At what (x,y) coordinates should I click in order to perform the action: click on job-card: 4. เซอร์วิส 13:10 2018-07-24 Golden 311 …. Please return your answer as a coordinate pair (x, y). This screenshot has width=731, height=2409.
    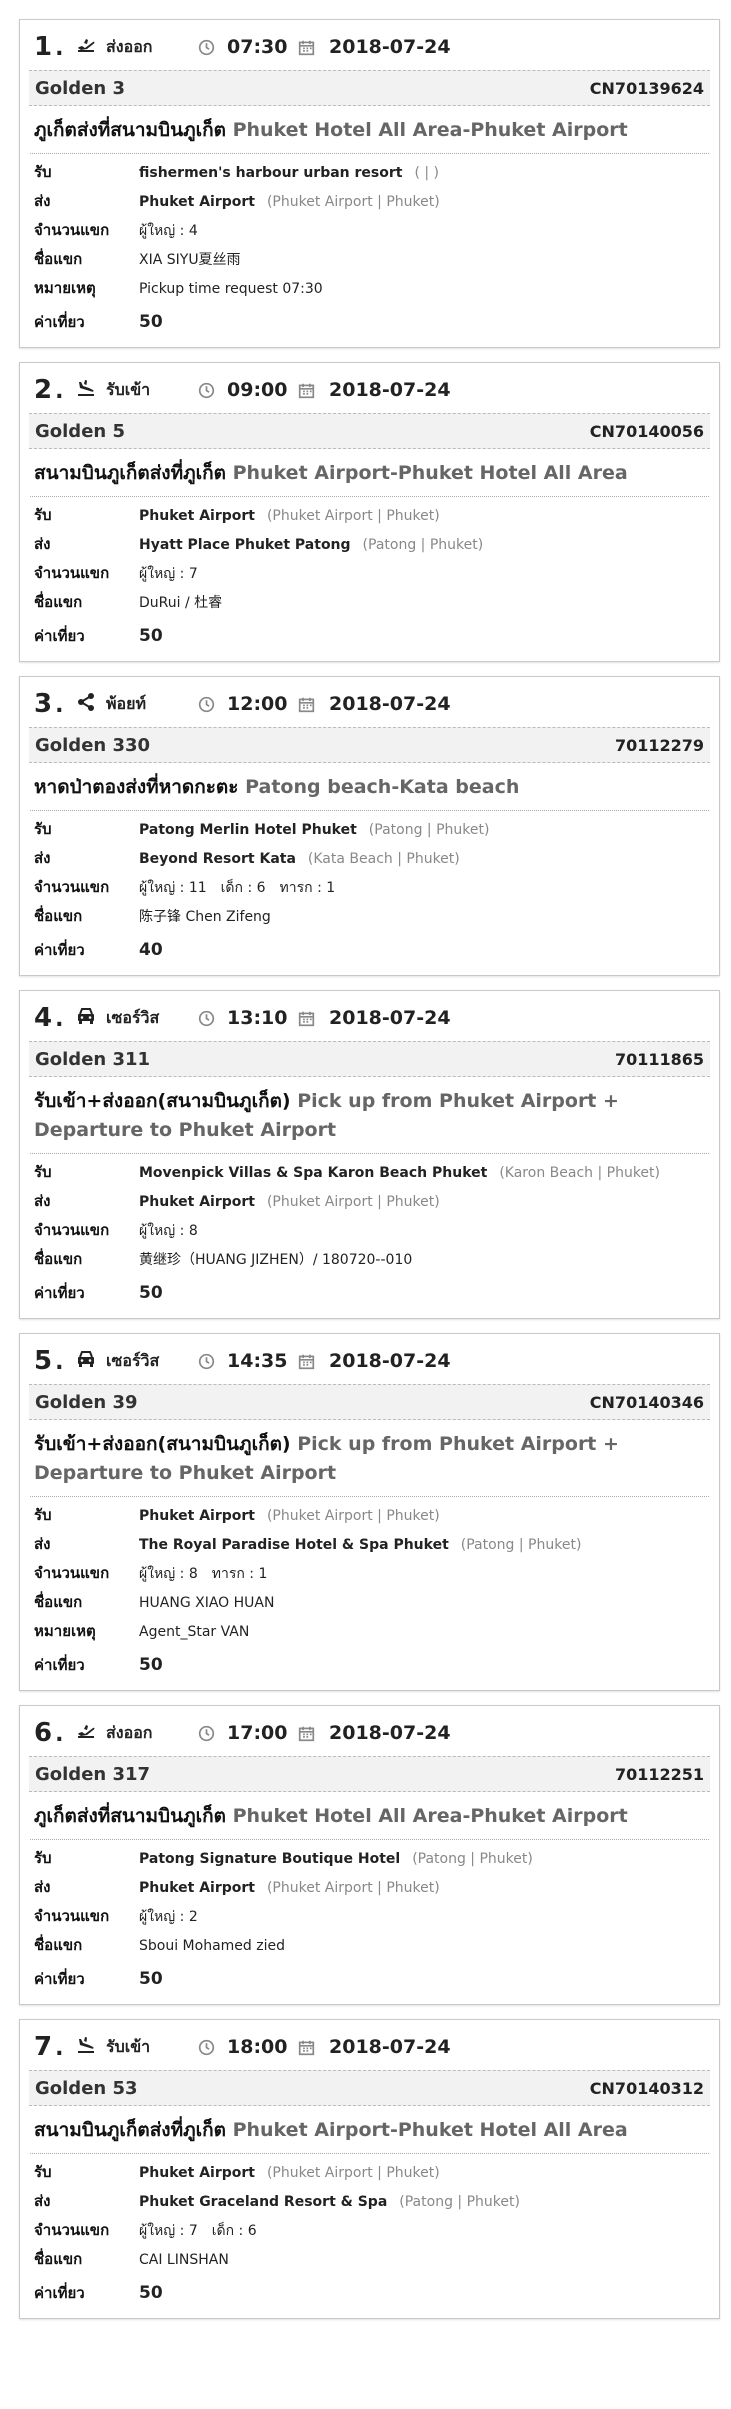
    Looking at the image, I should click on (369, 1154).